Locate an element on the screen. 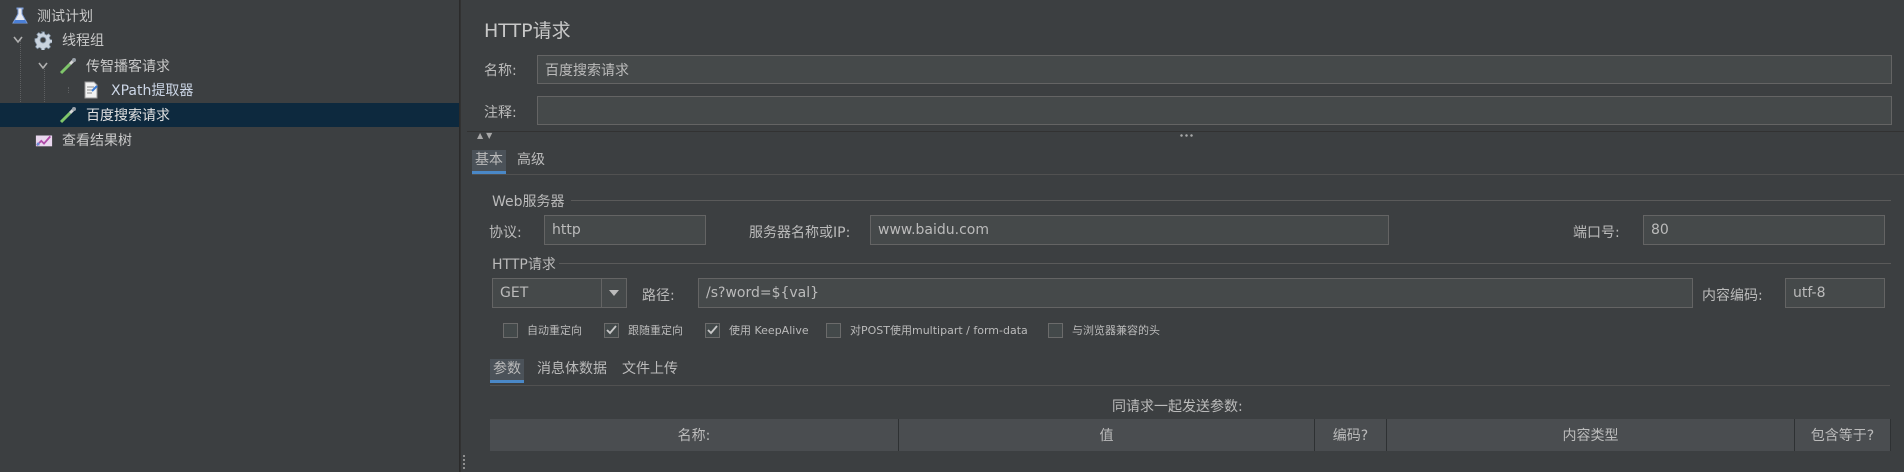 The width and height of the screenshot is (1904, 472). comment-field is located at coordinates (1214, 110).